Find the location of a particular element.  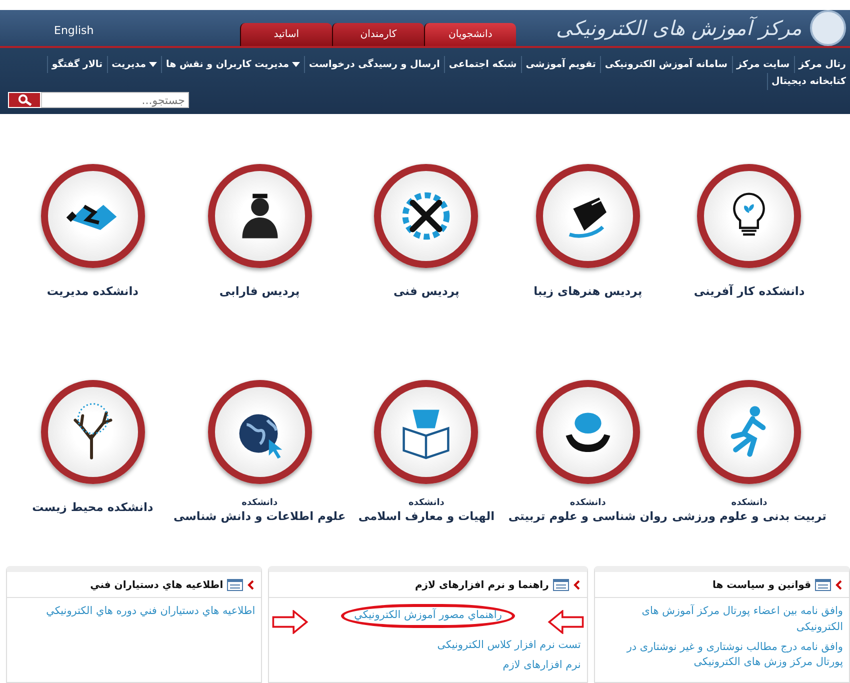

faculty-link: علوم اطلاعات و دانش شناسی is located at coordinates (259, 516).